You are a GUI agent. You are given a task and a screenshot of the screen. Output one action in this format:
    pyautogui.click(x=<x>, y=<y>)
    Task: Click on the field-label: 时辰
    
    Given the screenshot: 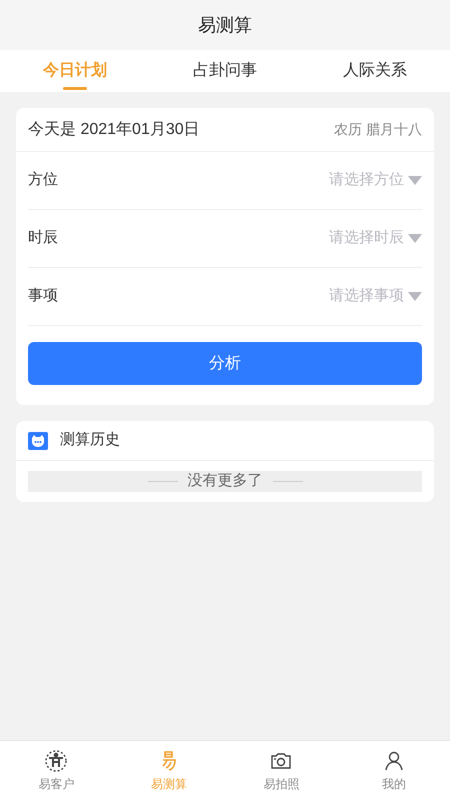 What is the action you would take?
    pyautogui.click(x=43, y=238)
    